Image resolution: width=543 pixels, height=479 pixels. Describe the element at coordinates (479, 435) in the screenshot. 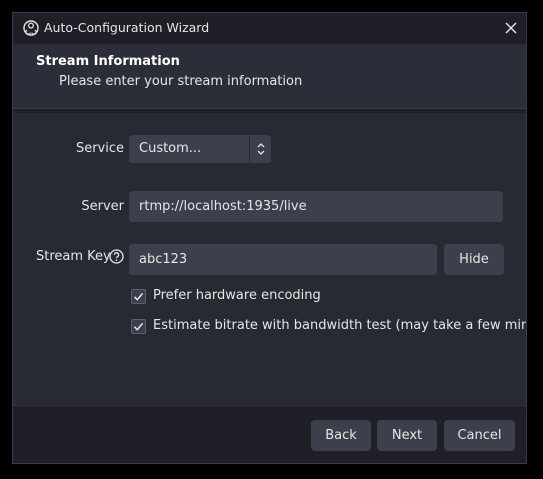

I see `cancel-button: Cancel` at that location.